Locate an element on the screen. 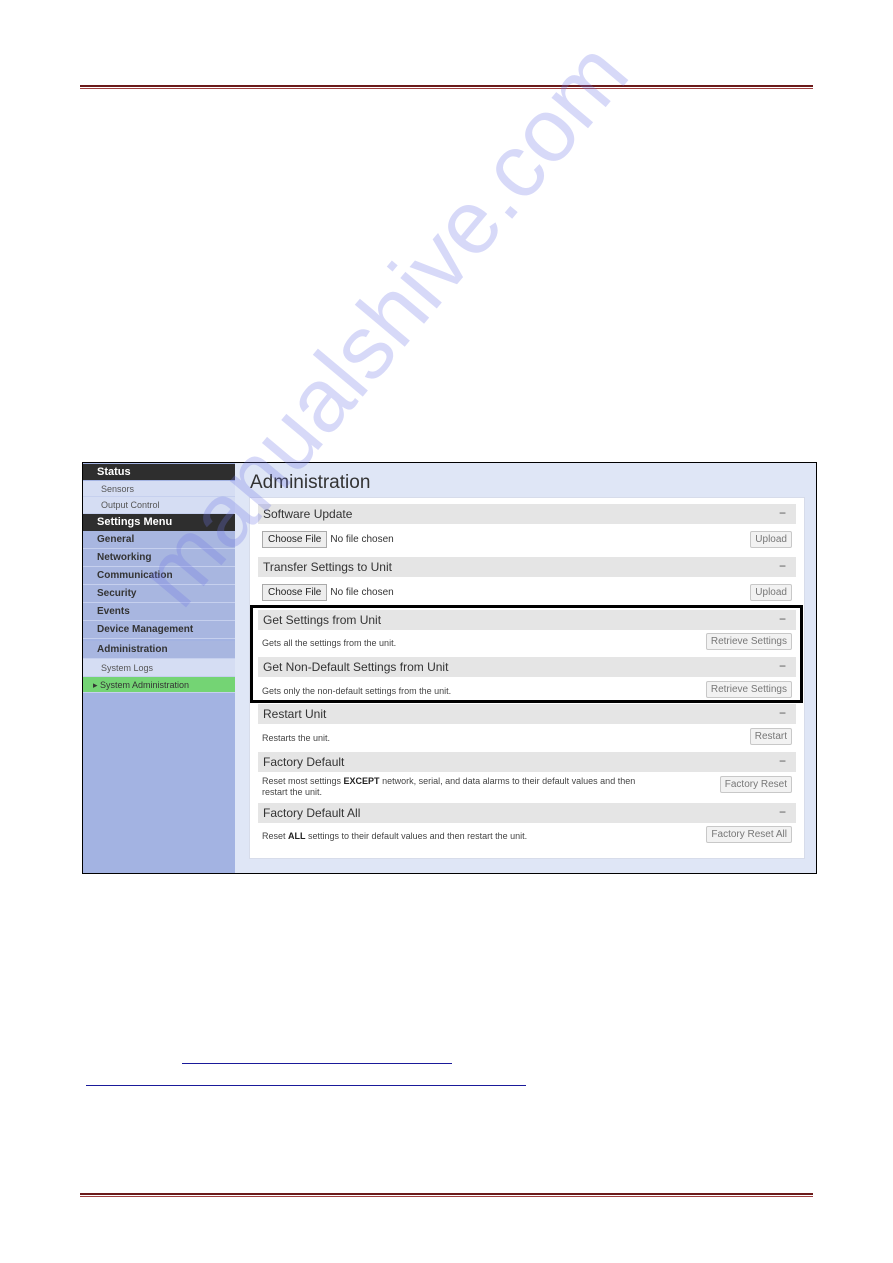  section-description: Restarts the unit. is located at coordinates (296, 738).